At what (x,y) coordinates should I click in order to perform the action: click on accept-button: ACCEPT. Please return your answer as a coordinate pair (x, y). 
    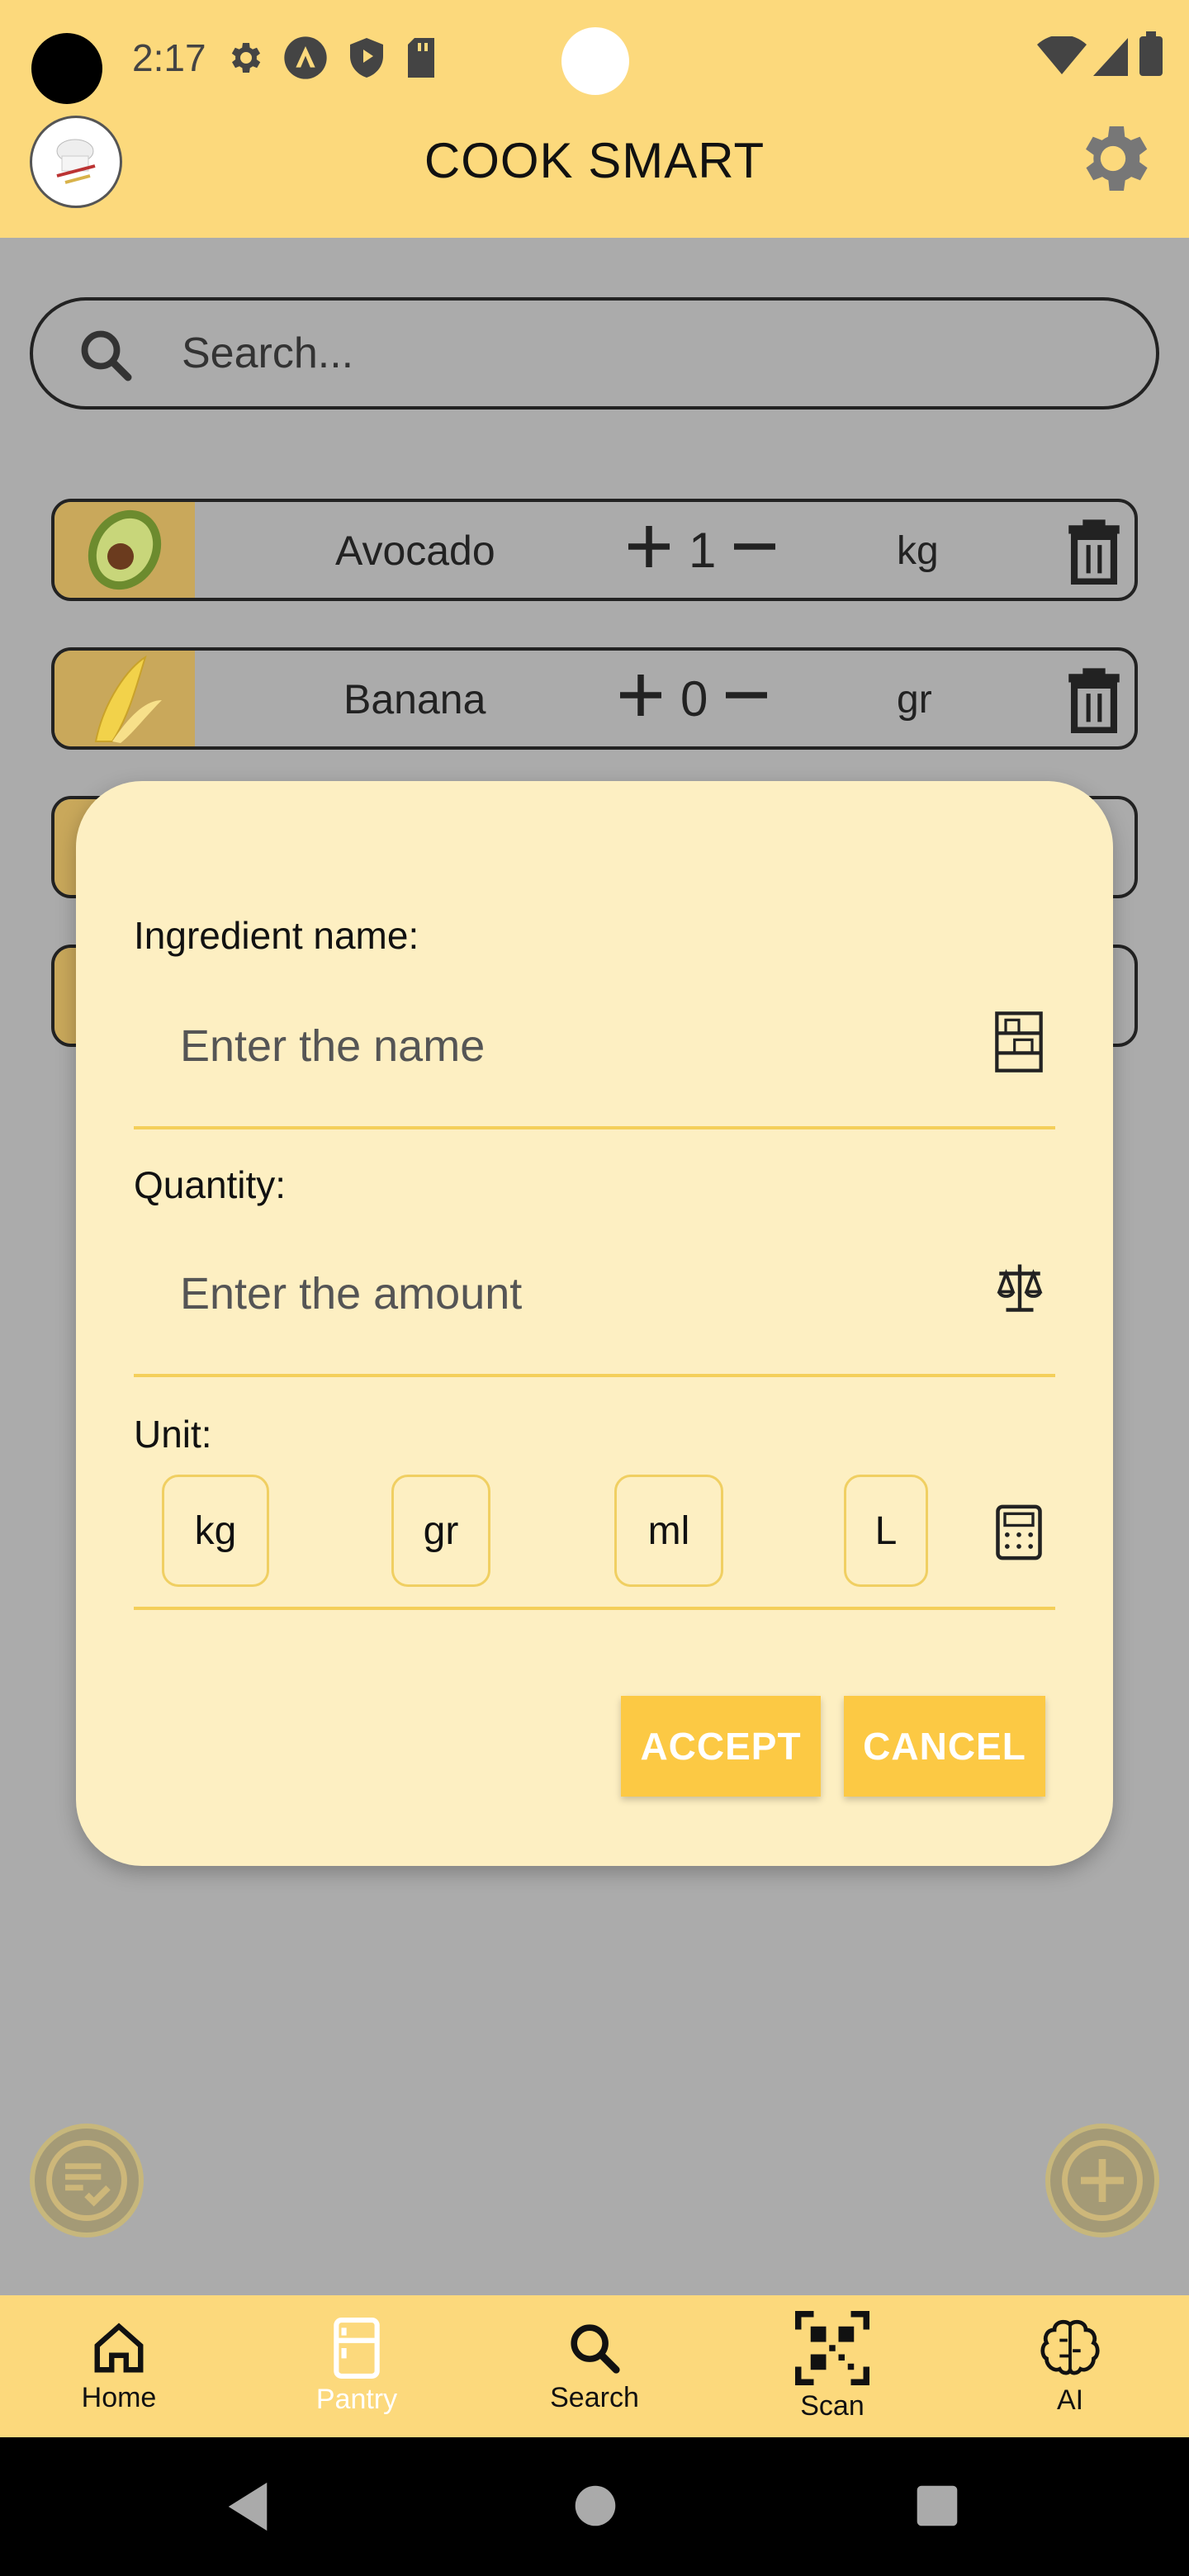
    Looking at the image, I should click on (721, 1746).